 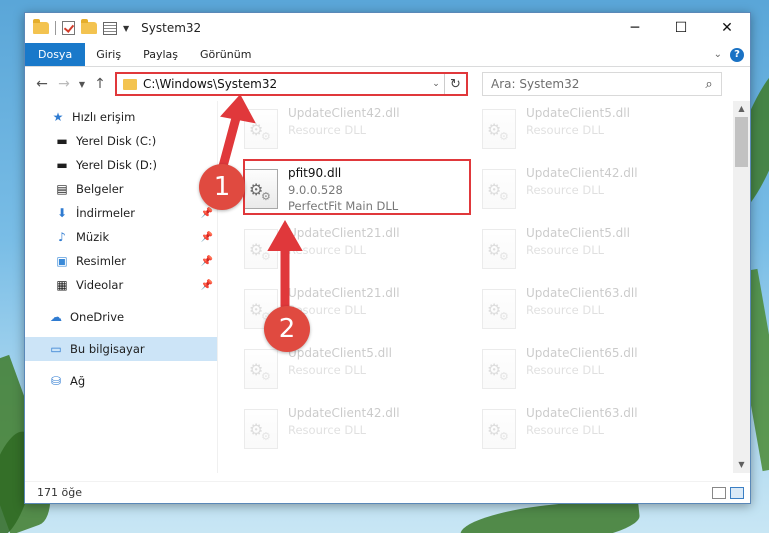 I want to click on sidebar-item-onedrive: ☁ OneDrive, so click(x=121, y=317).